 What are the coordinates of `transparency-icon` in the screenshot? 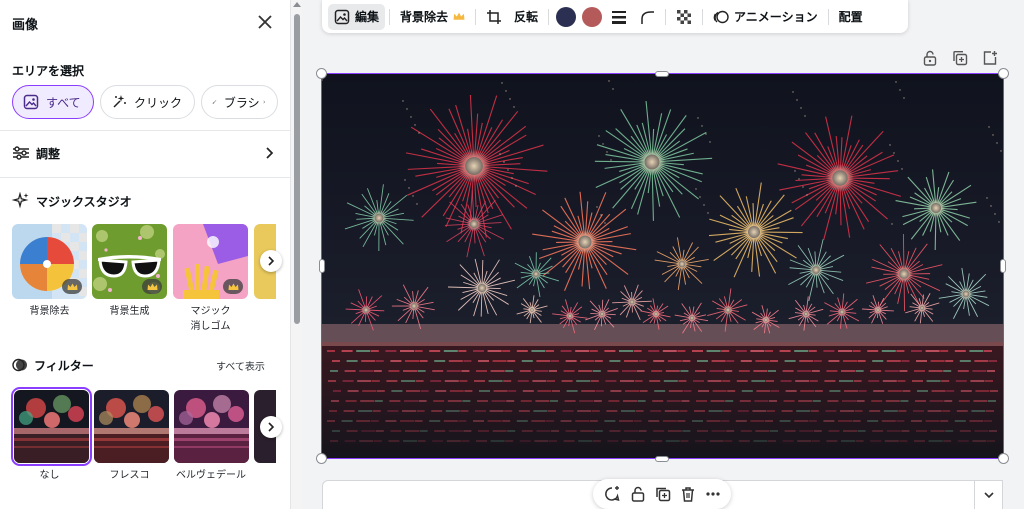 It's located at (684, 16).